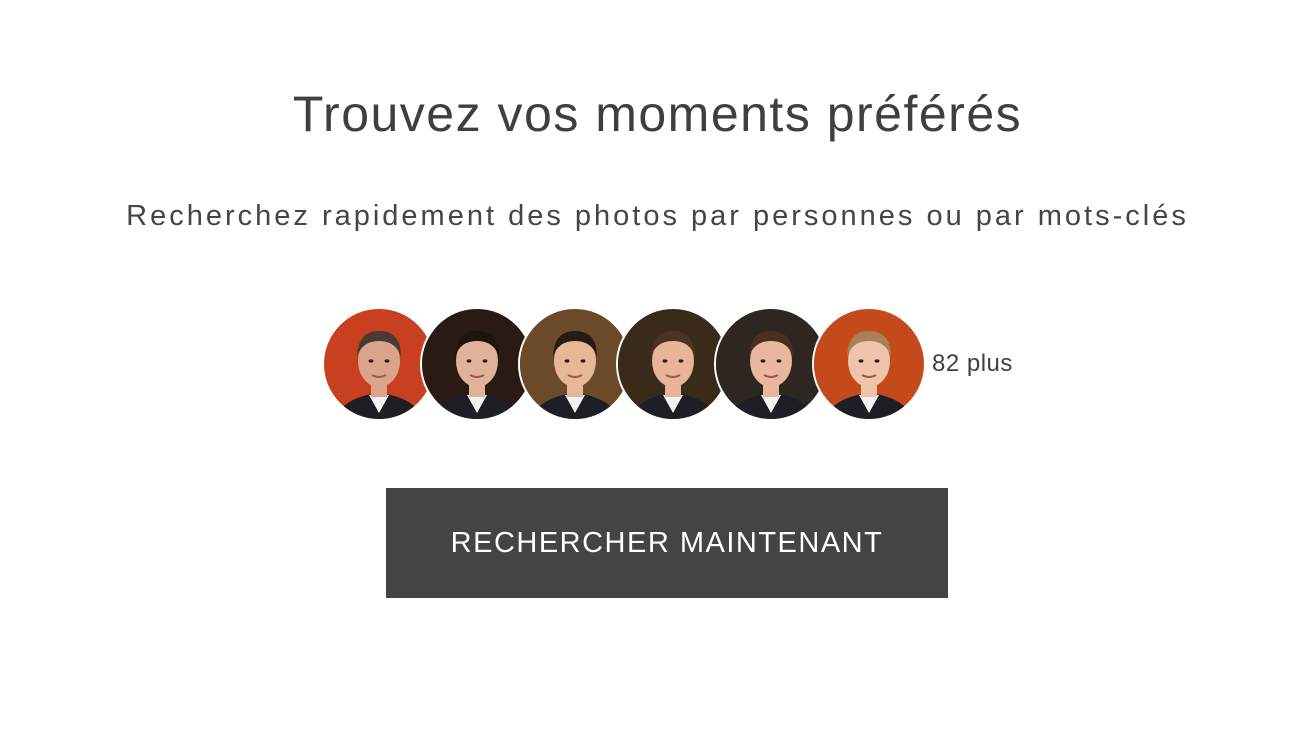 Image resolution: width=1315 pixels, height=740 pixels. What do you see at coordinates (972, 364) in the screenshot?
I see `more-people-count: 82 plus` at bounding box center [972, 364].